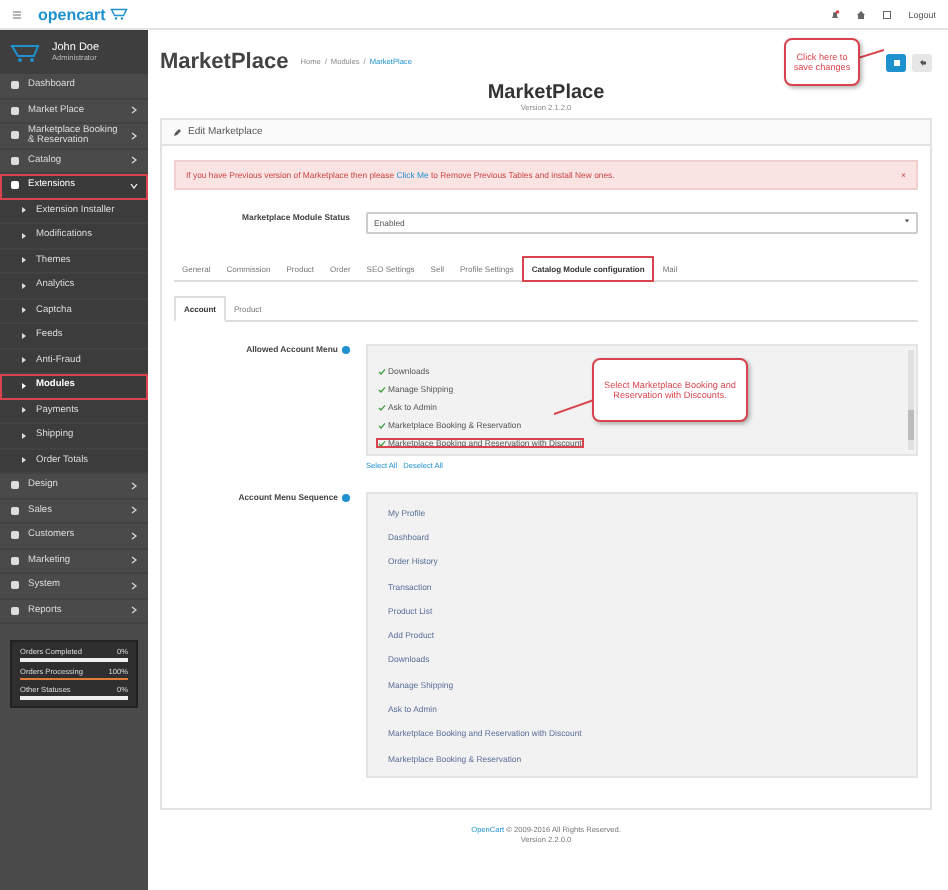 This screenshot has width=948, height=890. I want to click on home-icon, so click(861, 14).